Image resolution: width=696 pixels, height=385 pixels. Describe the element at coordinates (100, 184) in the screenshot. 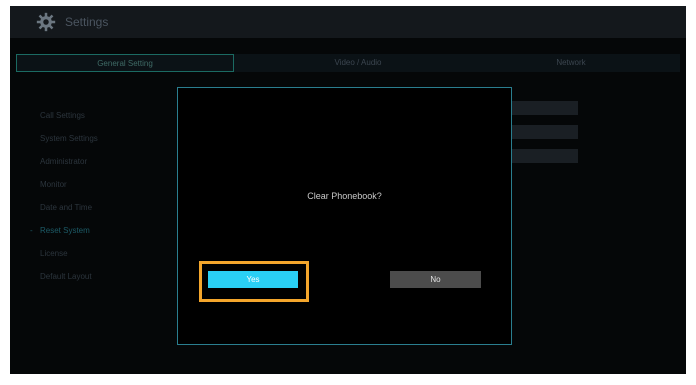

I see `menu-item-monitor: Monitor` at that location.